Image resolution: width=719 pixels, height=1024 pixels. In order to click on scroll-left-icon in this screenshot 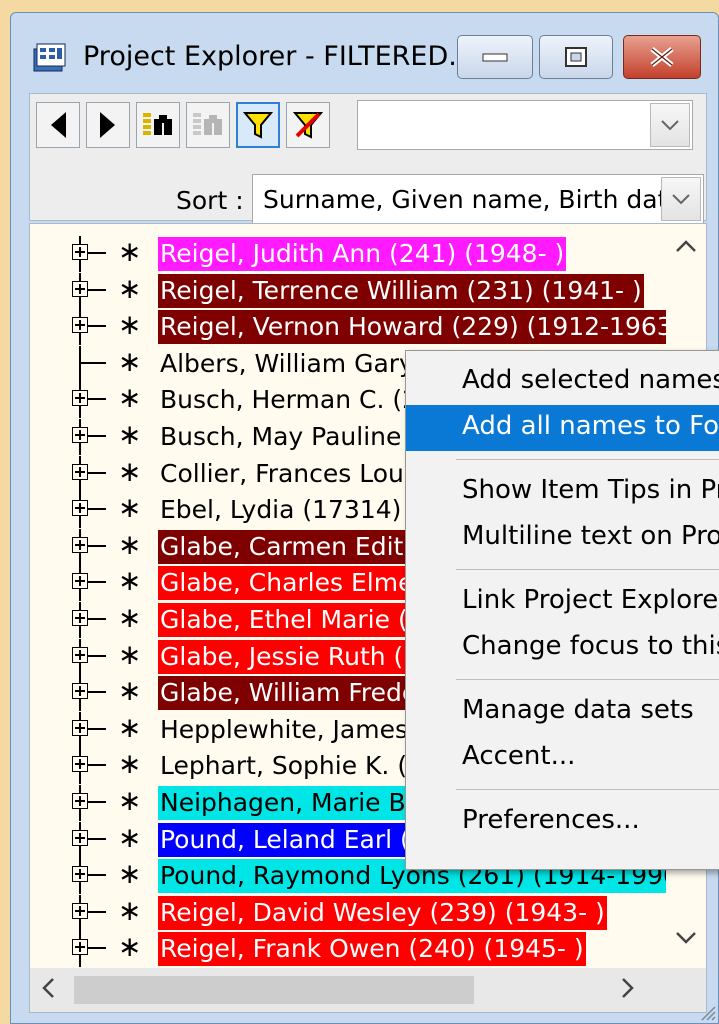, I will do `click(48, 991)`.